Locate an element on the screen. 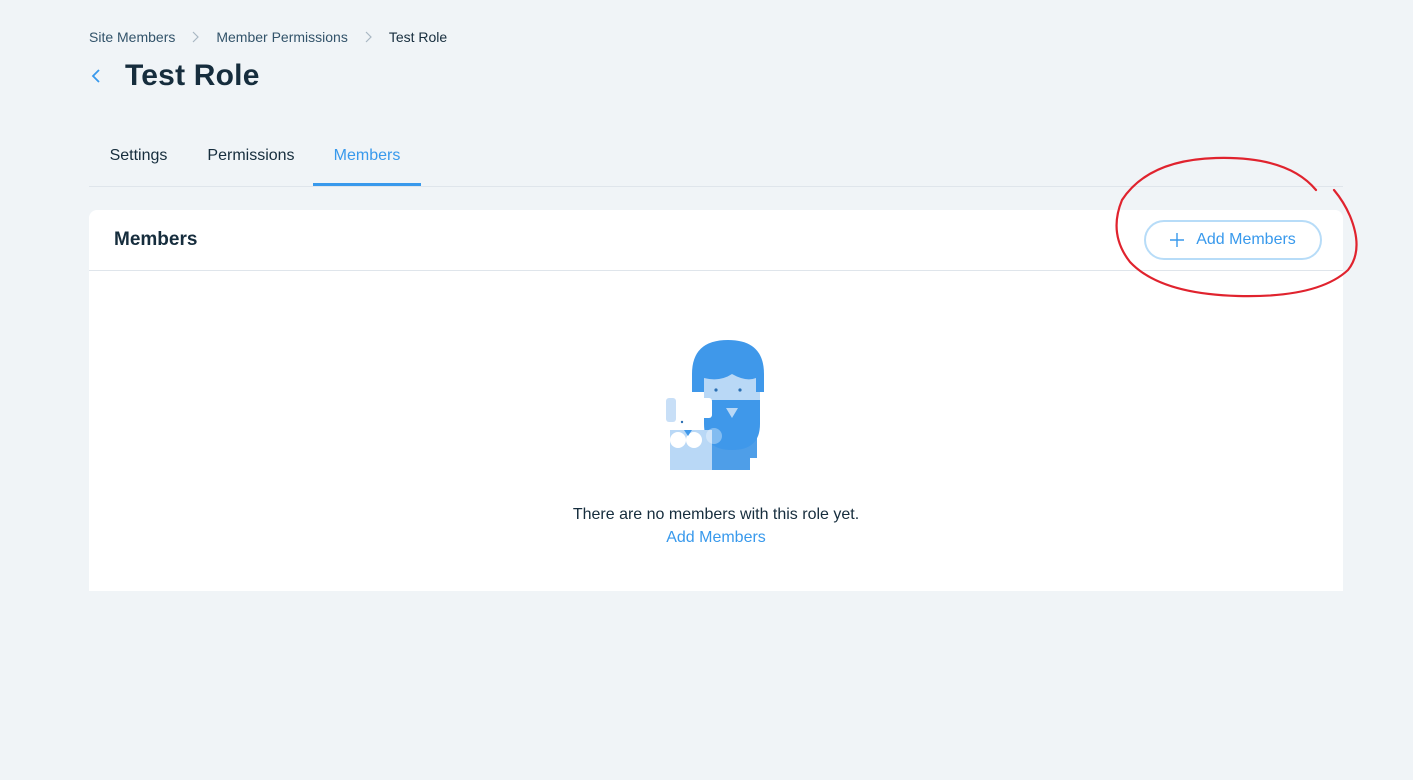 This screenshot has height=780, width=1413. add-members-button: Add Members is located at coordinates (1233, 240).